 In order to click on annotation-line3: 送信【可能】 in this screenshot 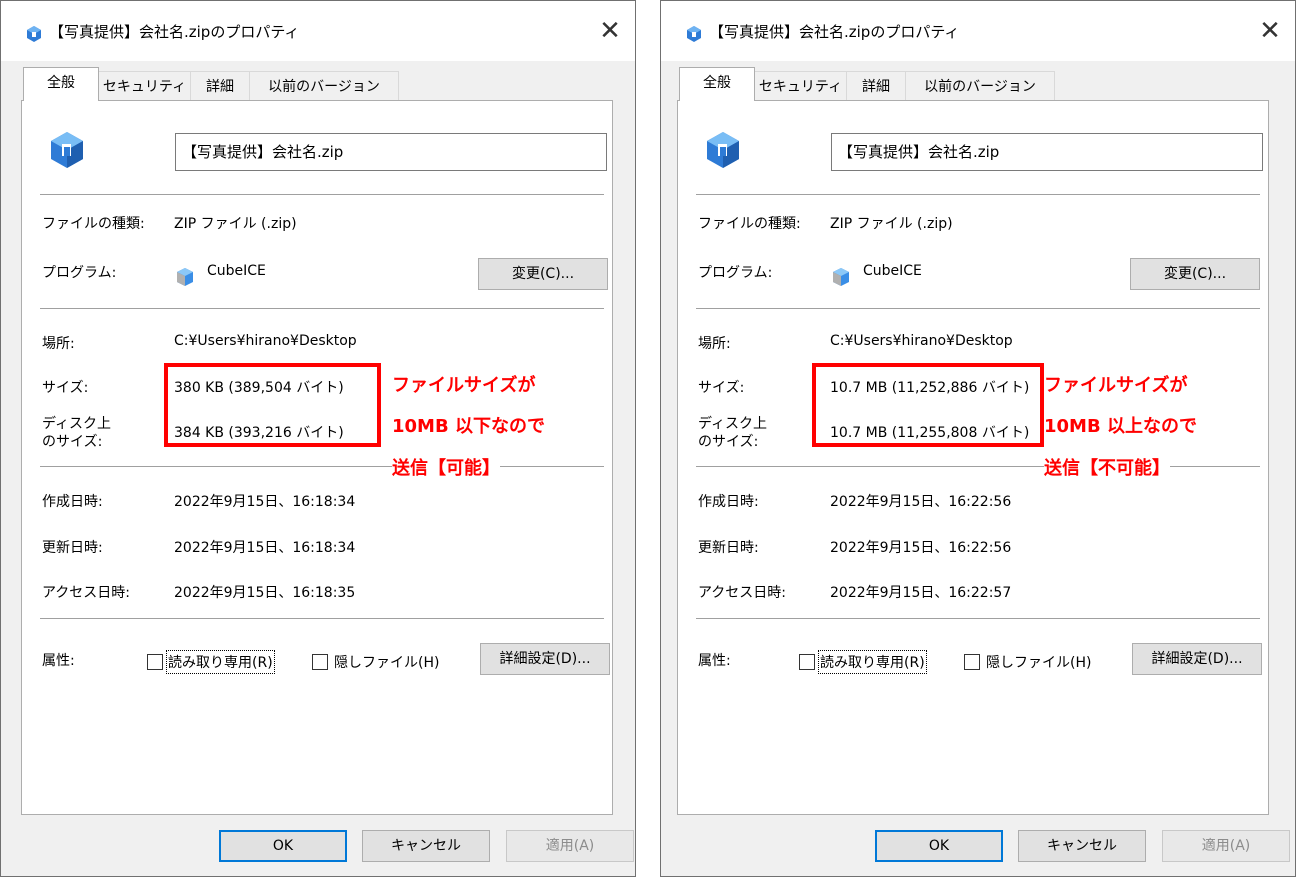, I will do `click(446, 467)`.